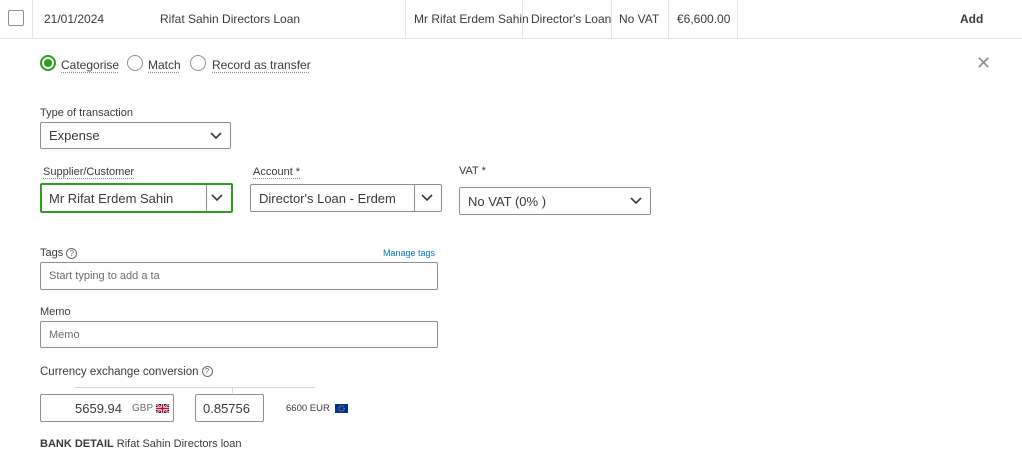  What do you see at coordinates (277, 172) in the screenshot?
I see `account-label: Account *` at bounding box center [277, 172].